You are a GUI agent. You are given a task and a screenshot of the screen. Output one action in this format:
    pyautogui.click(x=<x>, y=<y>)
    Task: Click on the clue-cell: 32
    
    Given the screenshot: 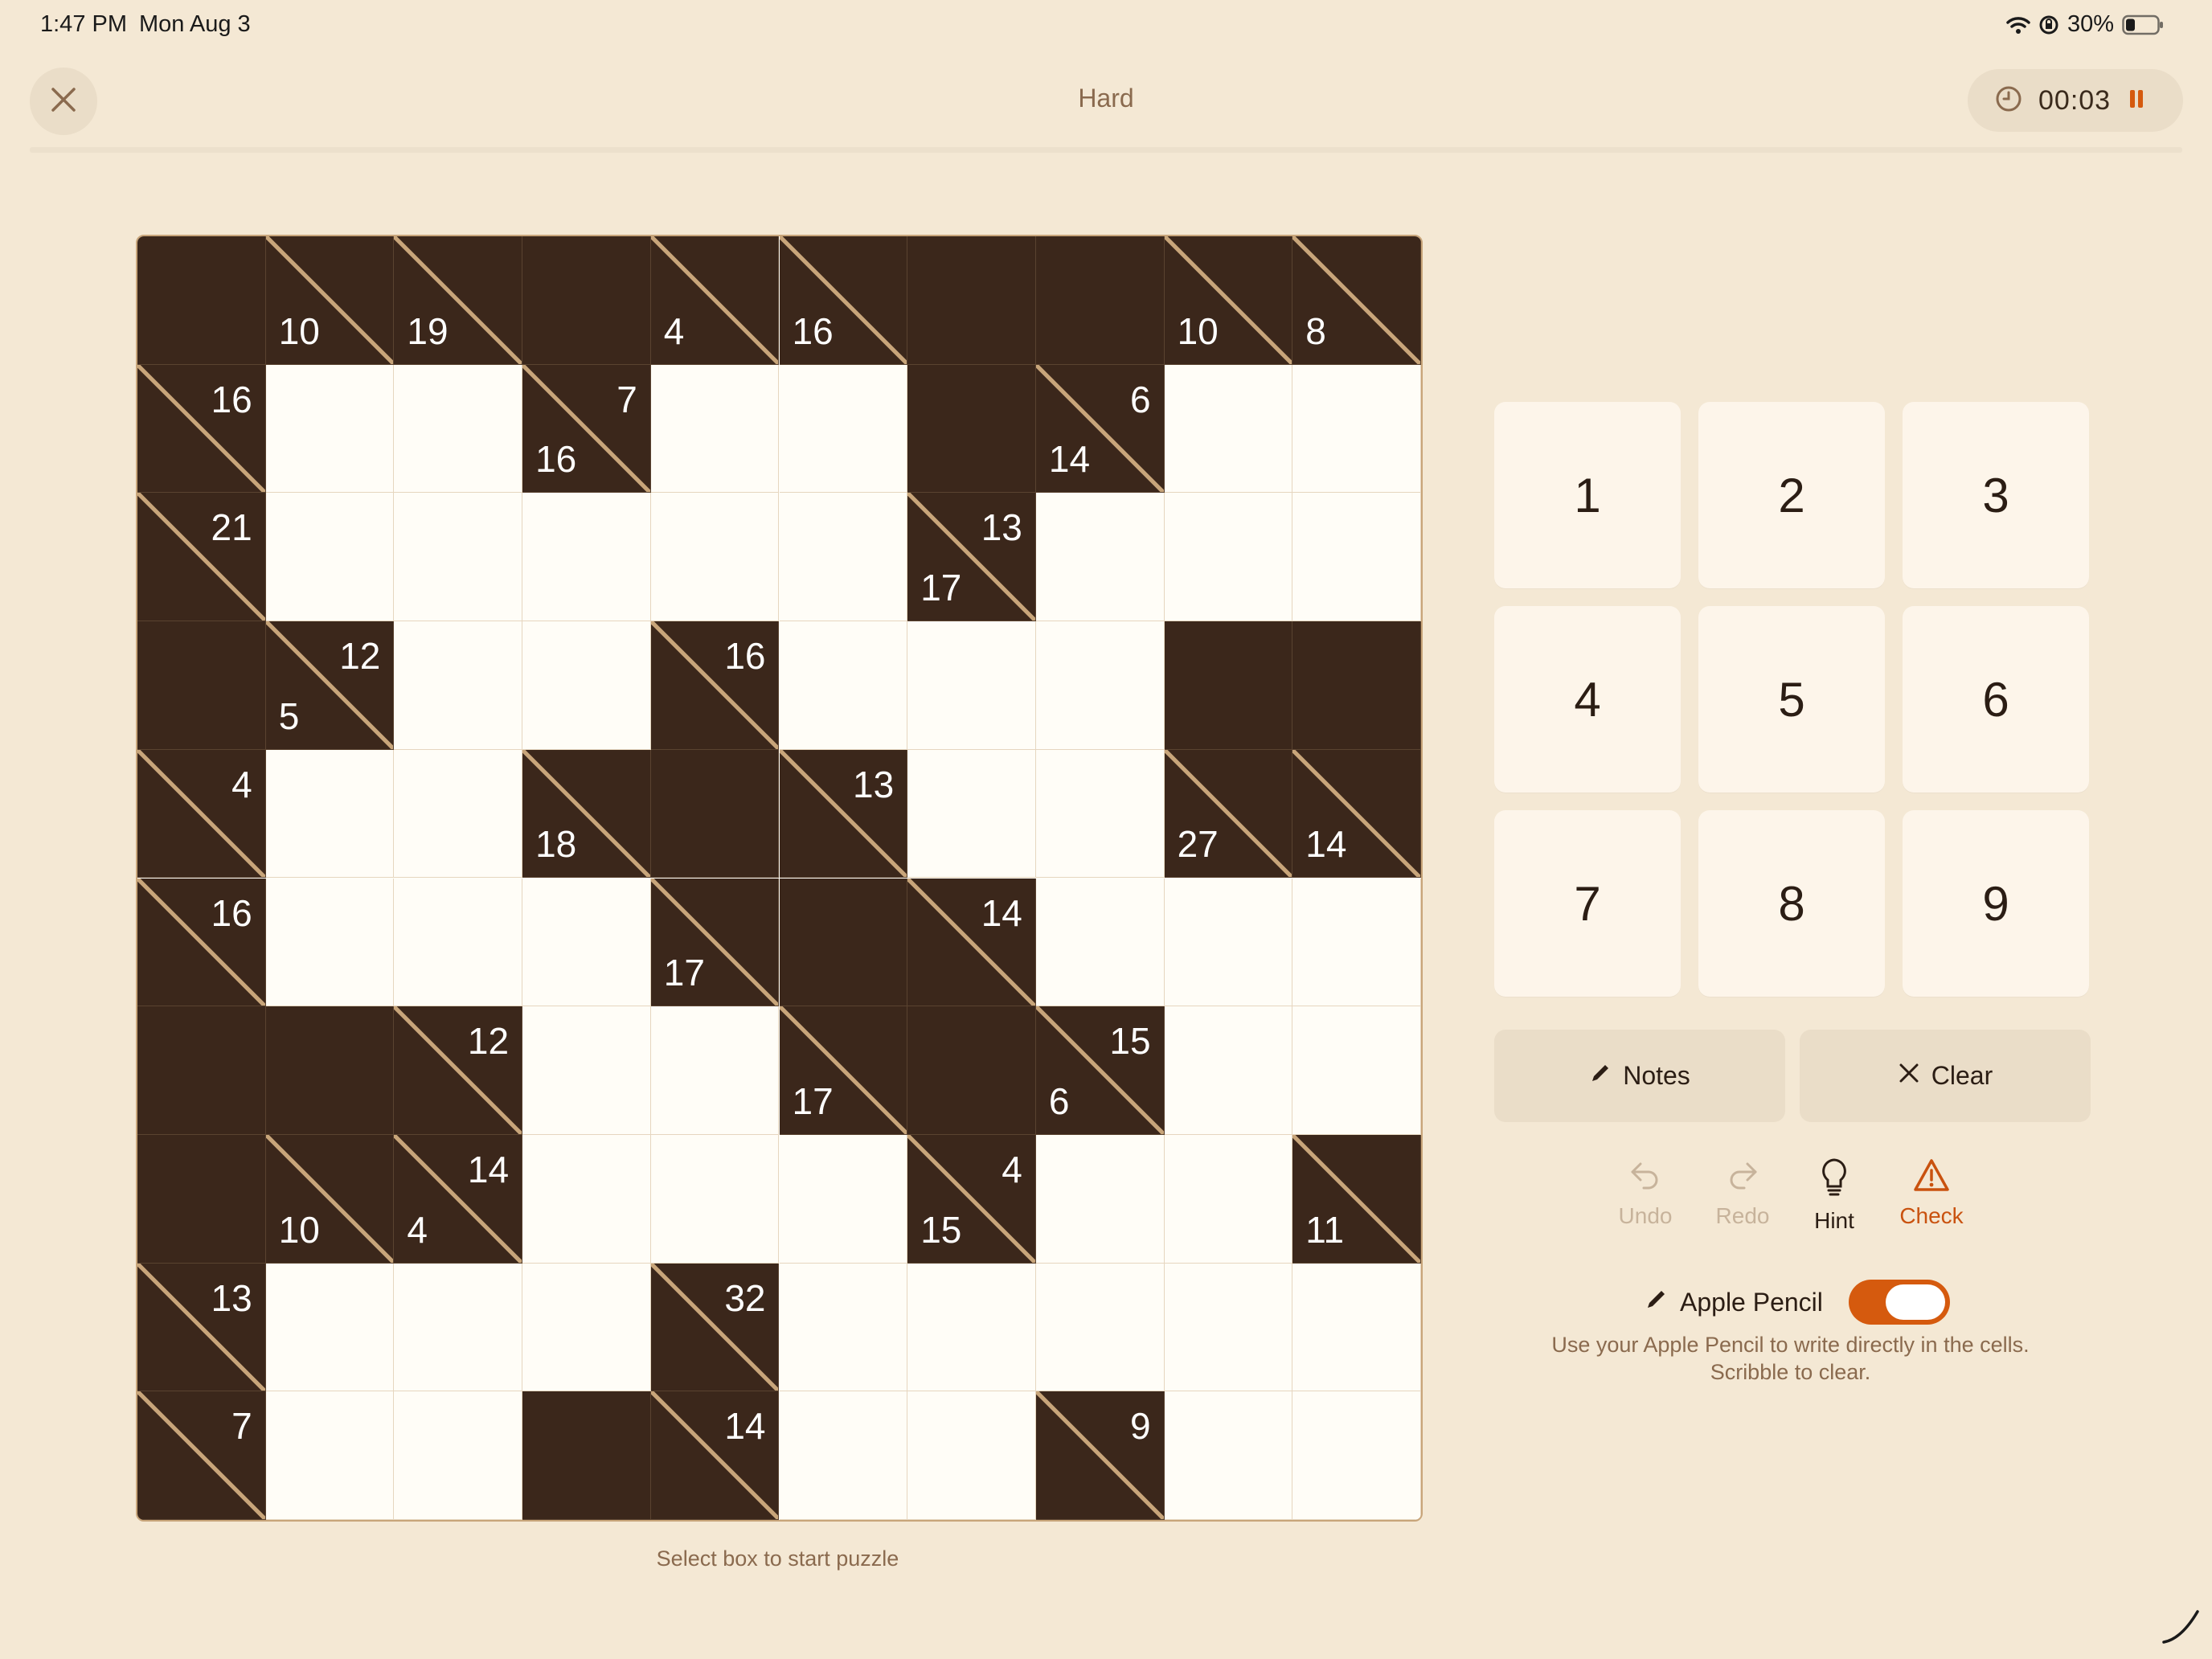 What is the action you would take?
    pyautogui.click(x=715, y=1327)
    